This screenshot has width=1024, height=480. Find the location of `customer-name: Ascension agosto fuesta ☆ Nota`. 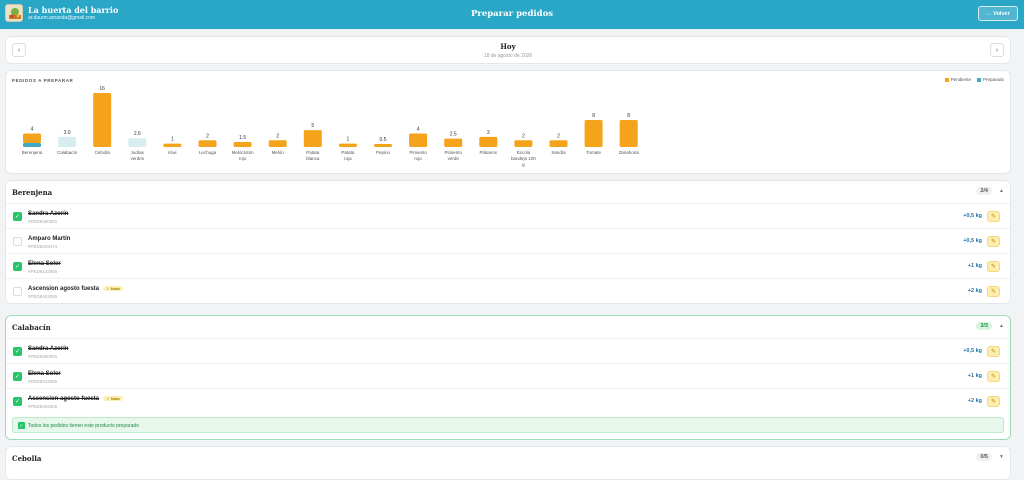

customer-name: Ascension agosto fuesta ☆ Nota is located at coordinates (75, 399).